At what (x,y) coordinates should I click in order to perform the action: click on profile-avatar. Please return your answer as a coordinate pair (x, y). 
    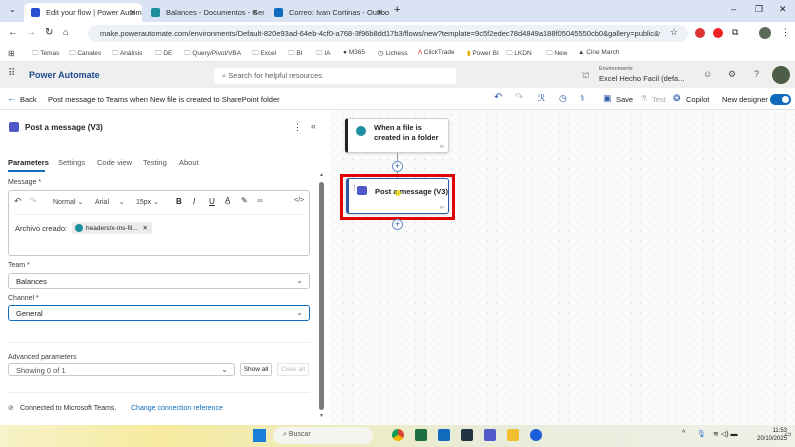
    Looking at the image, I should click on (765, 33).